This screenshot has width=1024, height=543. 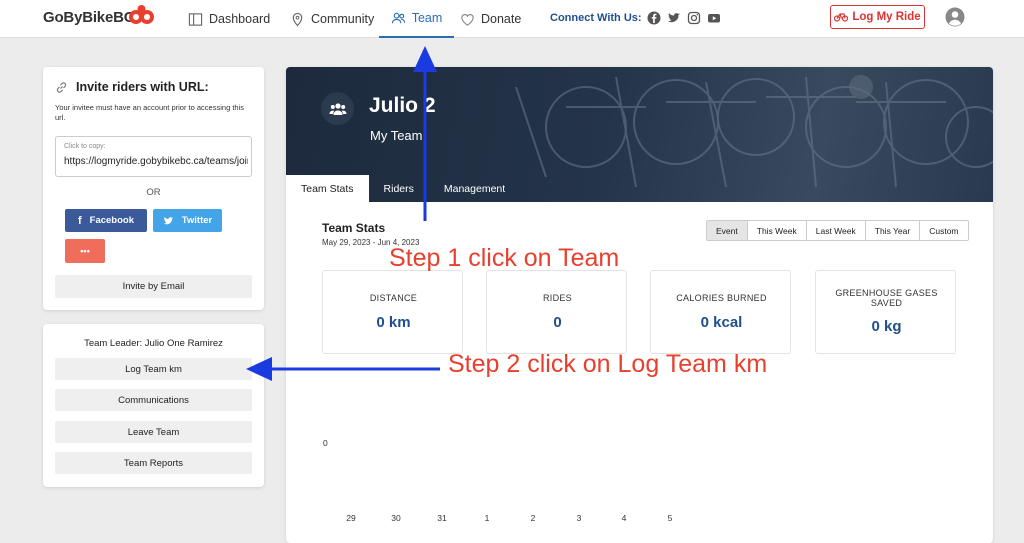 I want to click on nav-donate-label: Donate, so click(x=501, y=19).